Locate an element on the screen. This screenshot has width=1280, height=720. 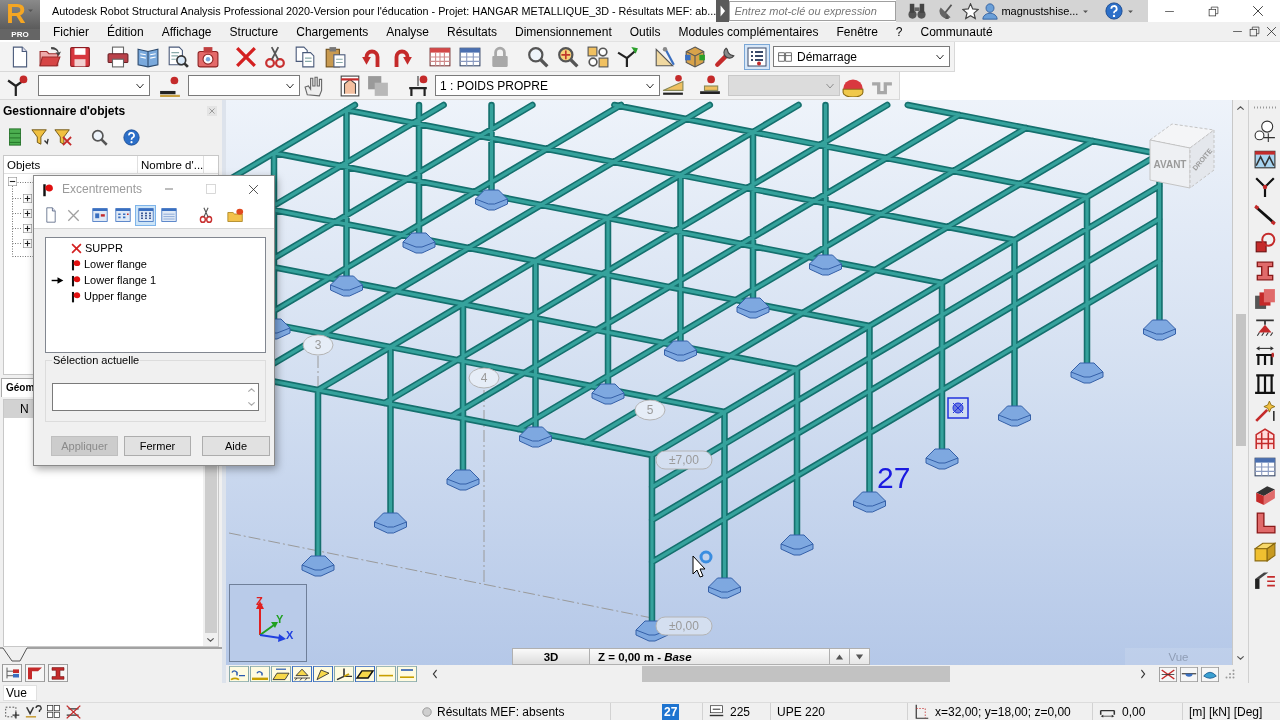
search-field: Entrez mot-clé ou expression is located at coordinates (813, 11).